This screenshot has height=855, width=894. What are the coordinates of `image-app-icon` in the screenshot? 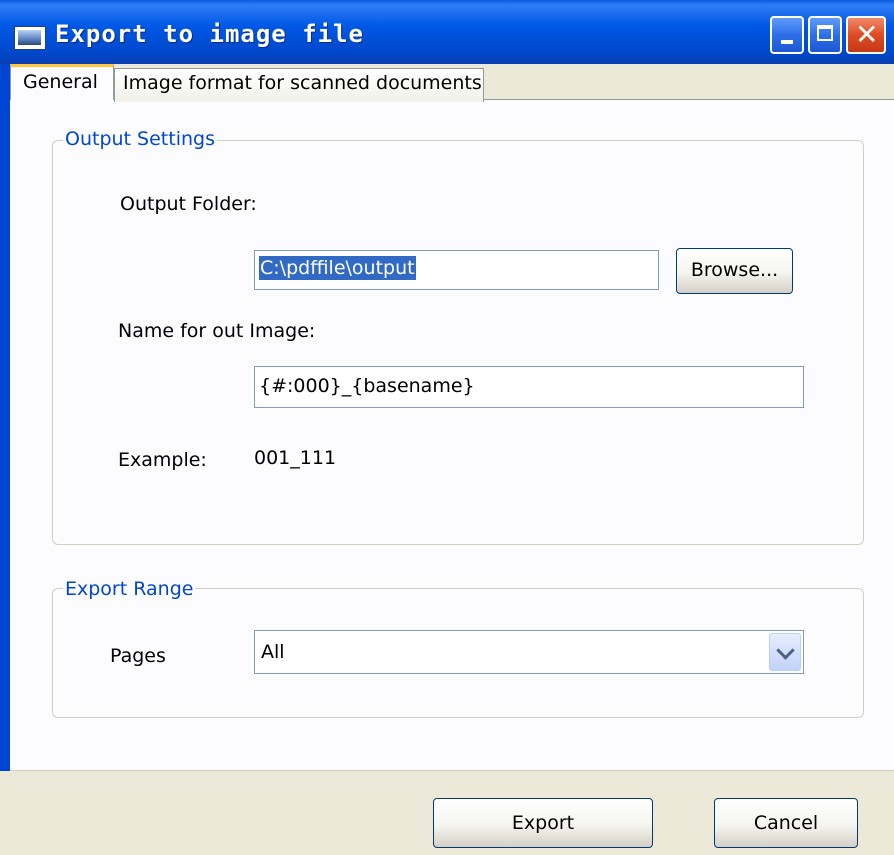 It's located at (30, 38).